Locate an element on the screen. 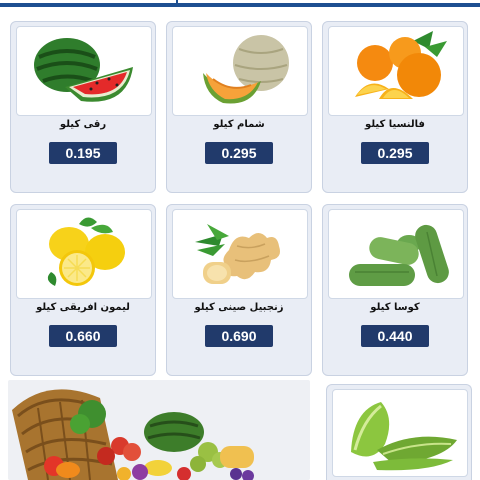 This screenshot has width=480, height=480. product-card-lemon: ليمون افريقى كيلو 0.660 is located at coordinates (83, 290).